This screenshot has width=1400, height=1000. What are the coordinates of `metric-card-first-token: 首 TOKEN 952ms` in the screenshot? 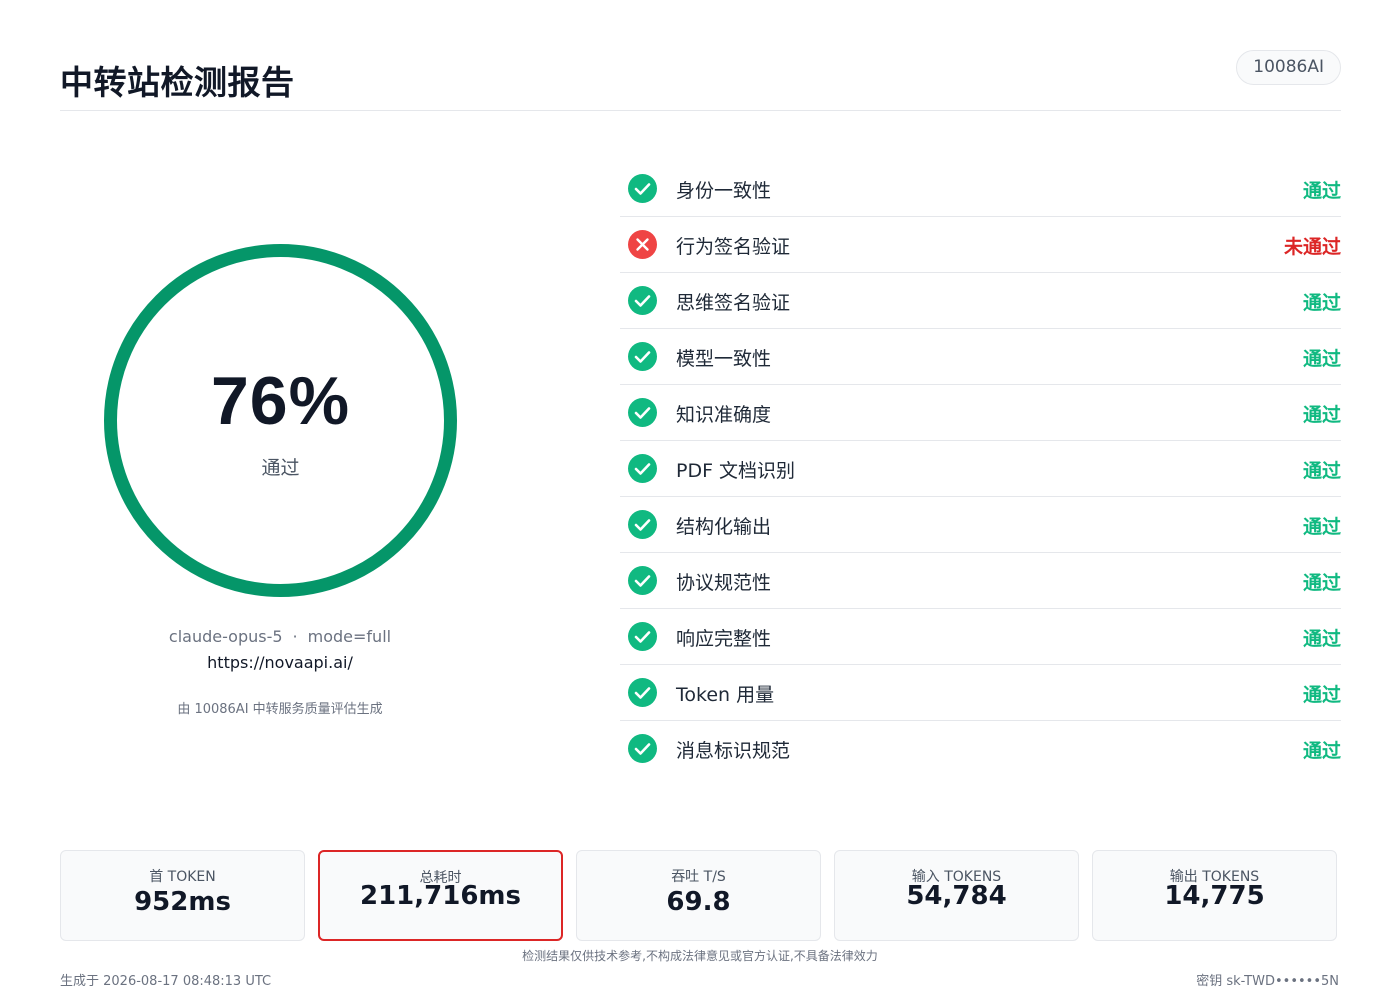 It's located at (182, 895).